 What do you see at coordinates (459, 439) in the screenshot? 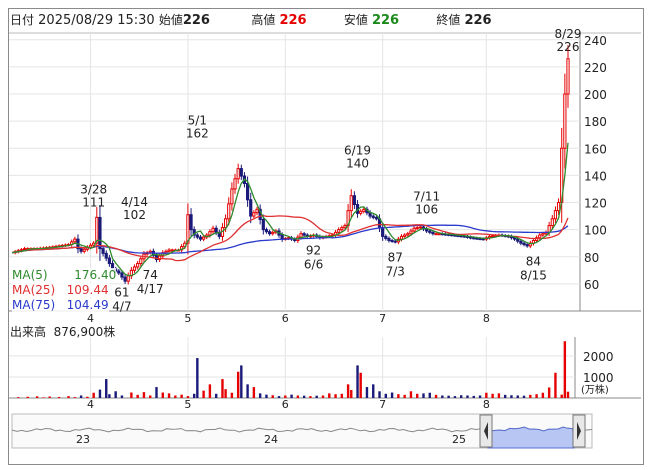
I see `overview-year-label: 25` at bounding box center [459, 439].